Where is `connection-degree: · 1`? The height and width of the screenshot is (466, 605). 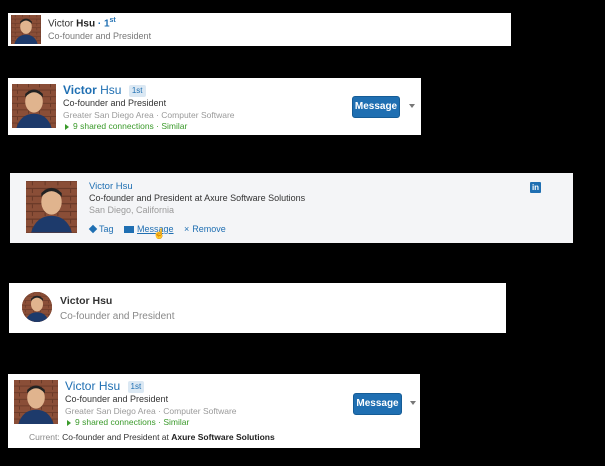 connection-degree: · 1 is located at coordinates (102, 24).